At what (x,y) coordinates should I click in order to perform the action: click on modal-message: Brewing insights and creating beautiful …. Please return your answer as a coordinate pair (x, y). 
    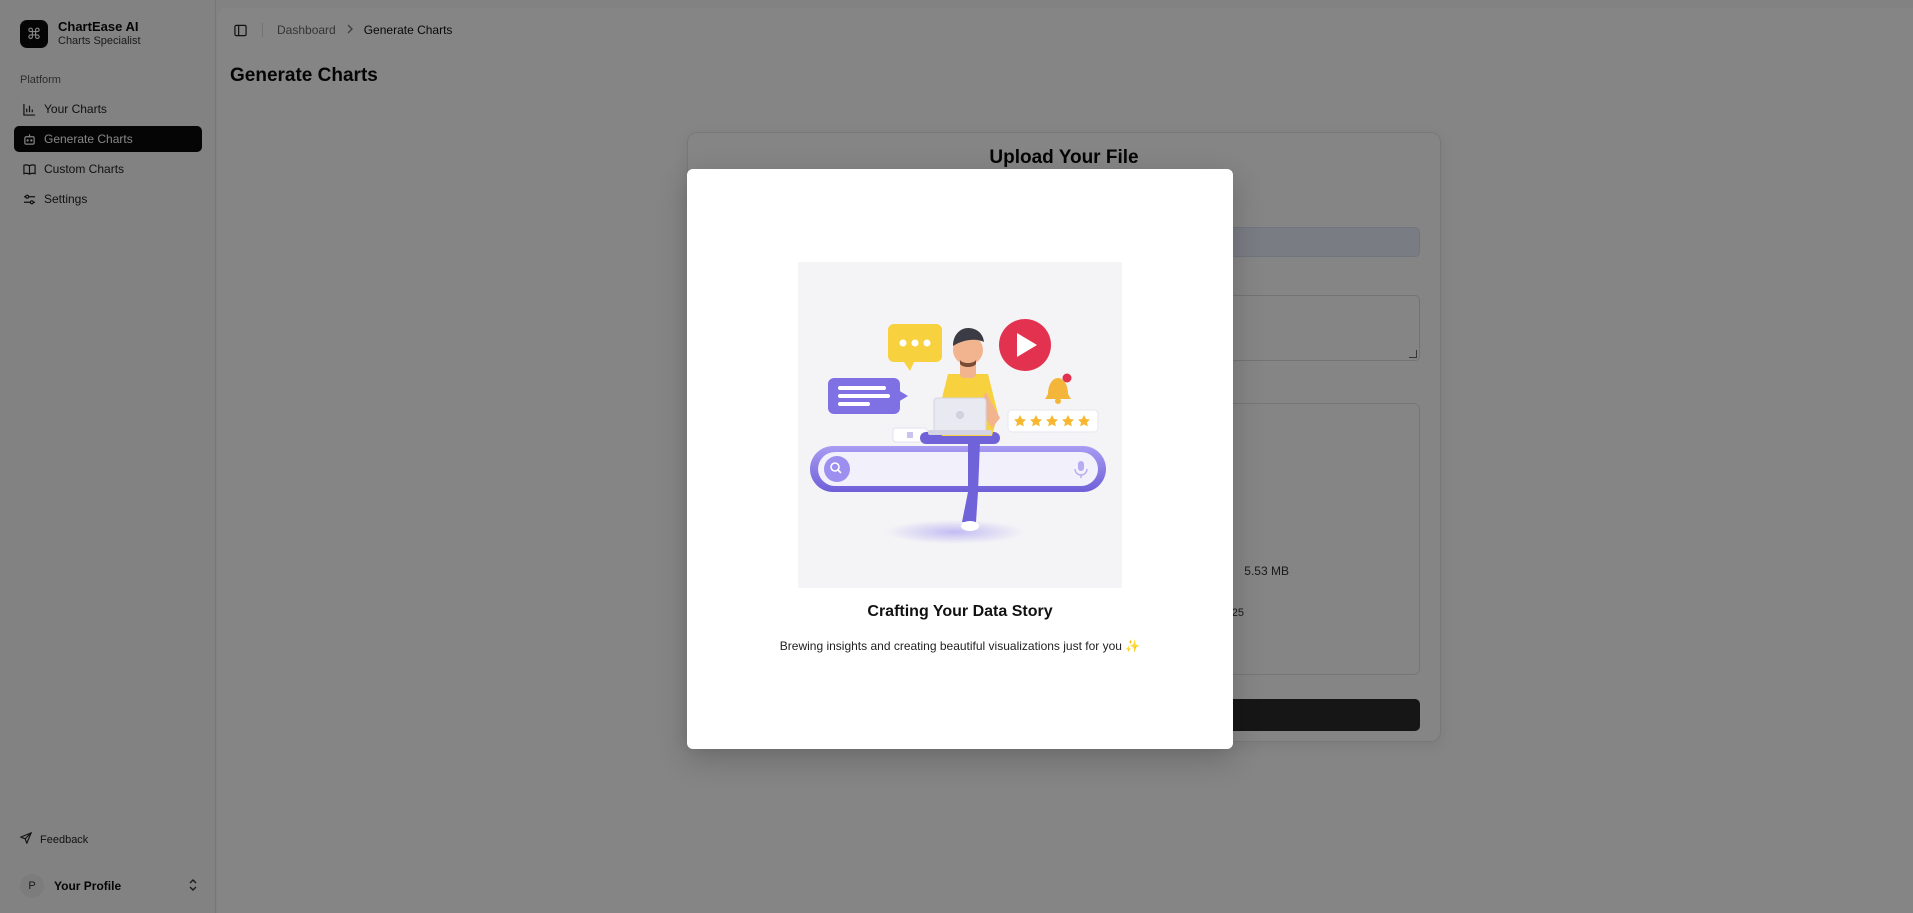
    Looking at the image, I should click on (960, 646).